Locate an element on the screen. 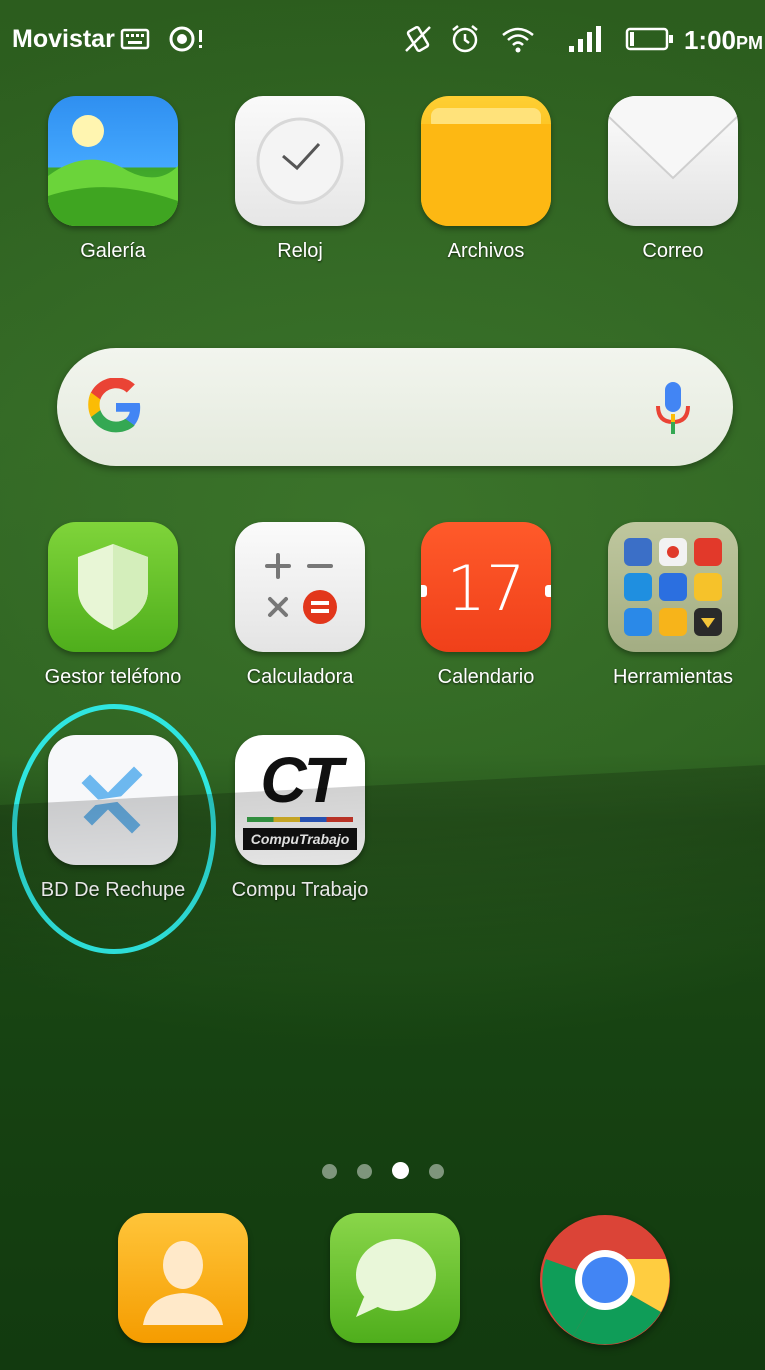 This screenshot has height=1370, width=765. messages-icon is located at coordinates (395, 1278).